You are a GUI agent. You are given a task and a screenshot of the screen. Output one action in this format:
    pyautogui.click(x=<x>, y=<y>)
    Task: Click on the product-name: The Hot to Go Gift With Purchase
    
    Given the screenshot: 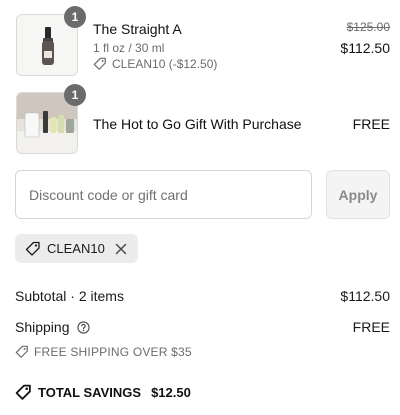 What is the action you would take?
    pyautogui.click(x=197, y=124)
    